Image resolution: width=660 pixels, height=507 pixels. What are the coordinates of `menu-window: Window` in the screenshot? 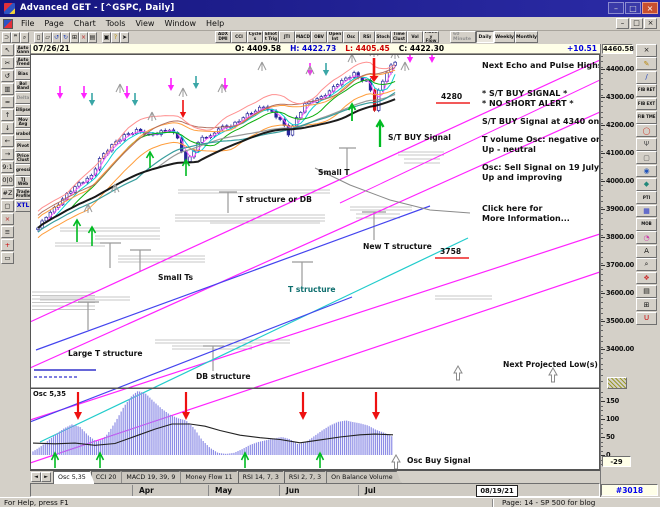 It's located at (180, 24).